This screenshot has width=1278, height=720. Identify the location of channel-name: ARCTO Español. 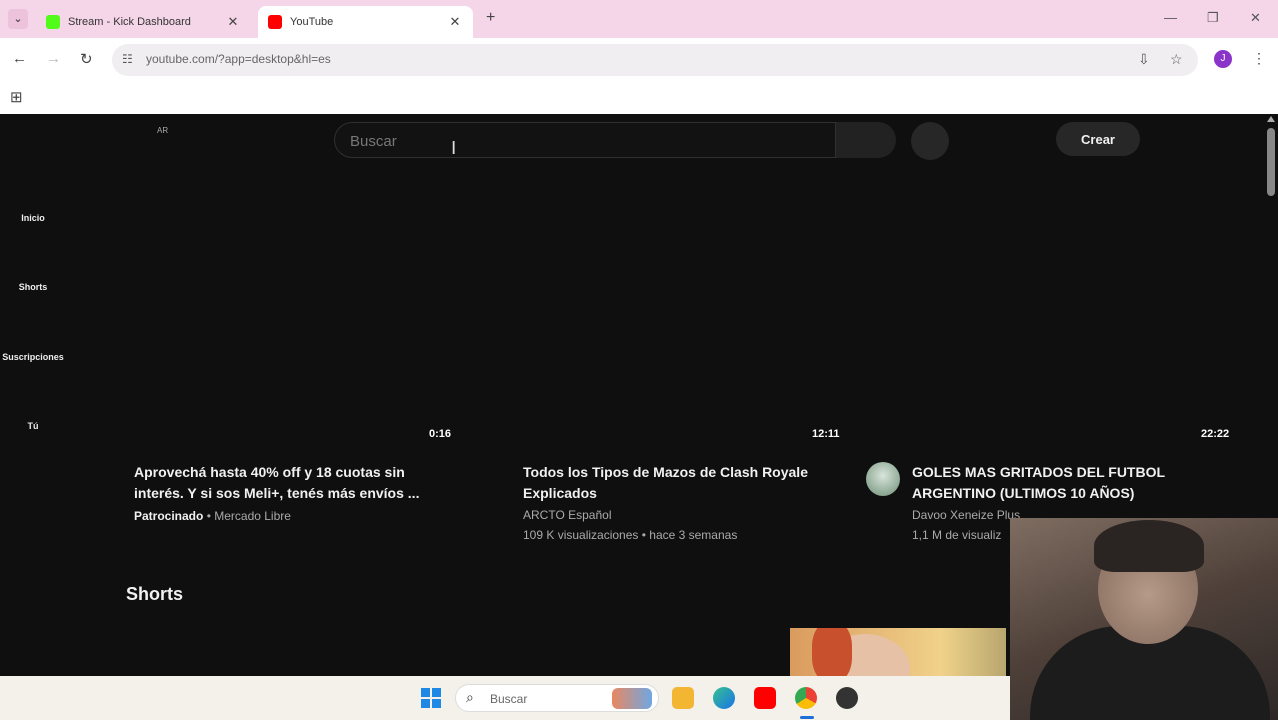
(567, 515).